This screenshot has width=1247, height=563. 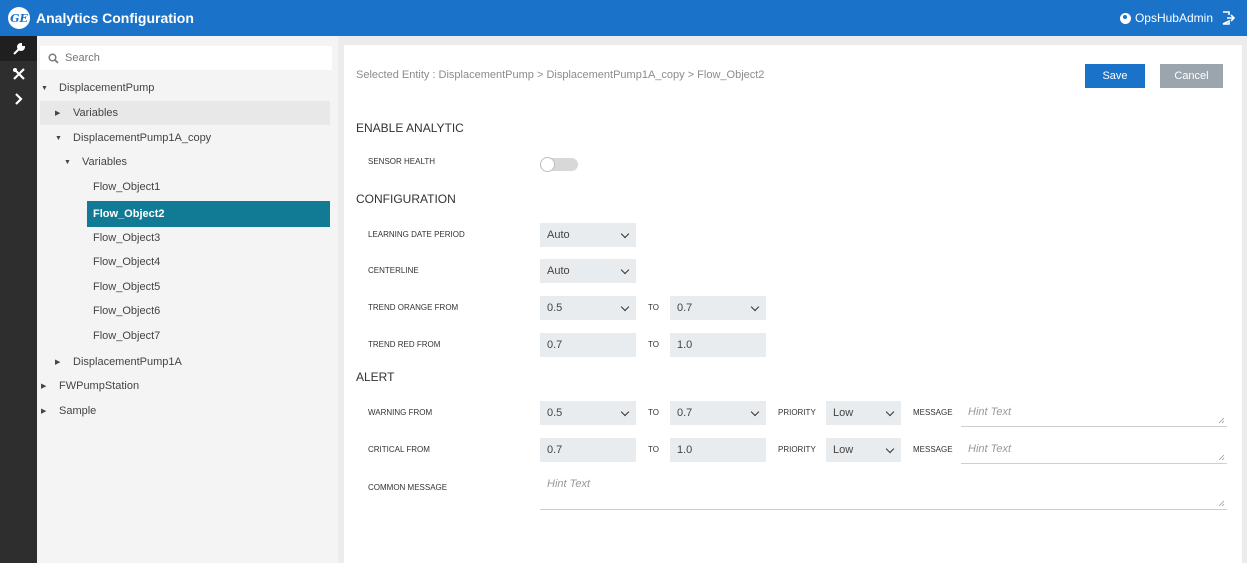 I want to click on toggle-knob, so click(x=547, y=164).